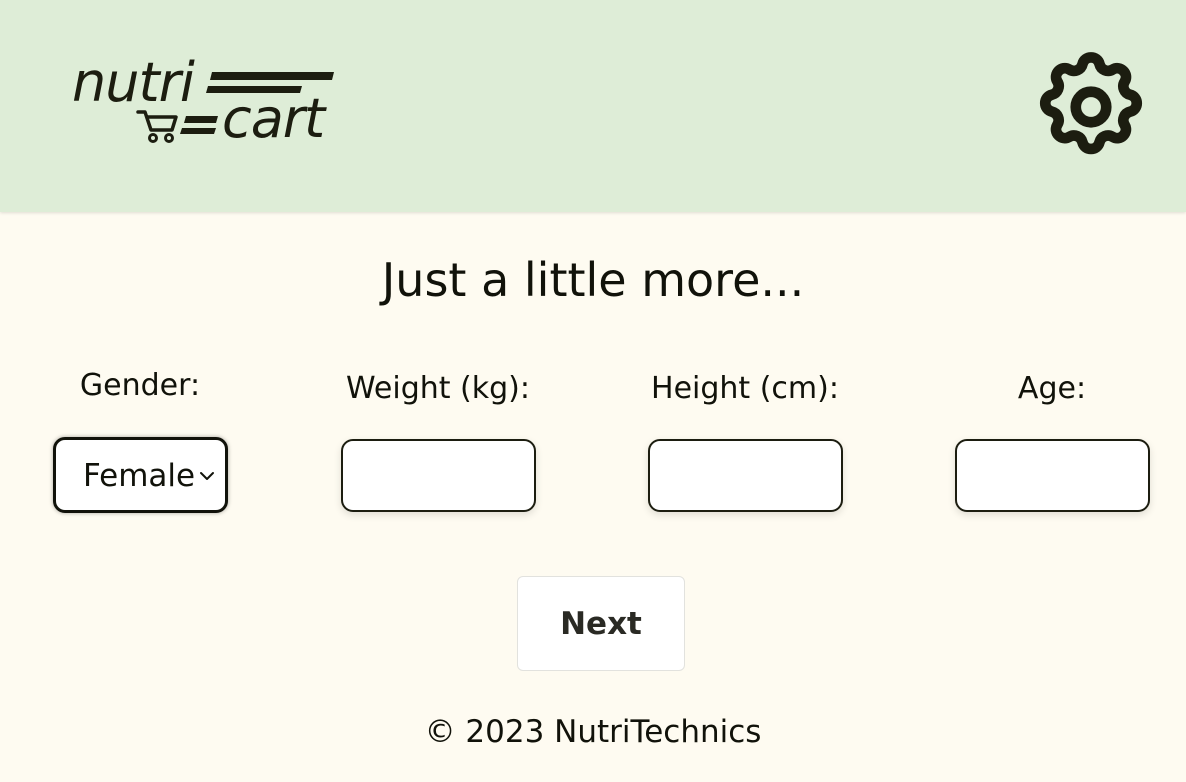 The height and width of the screenshot is (782, 1186). I want to click on height-label: Height (cm):, so click(745, 388).